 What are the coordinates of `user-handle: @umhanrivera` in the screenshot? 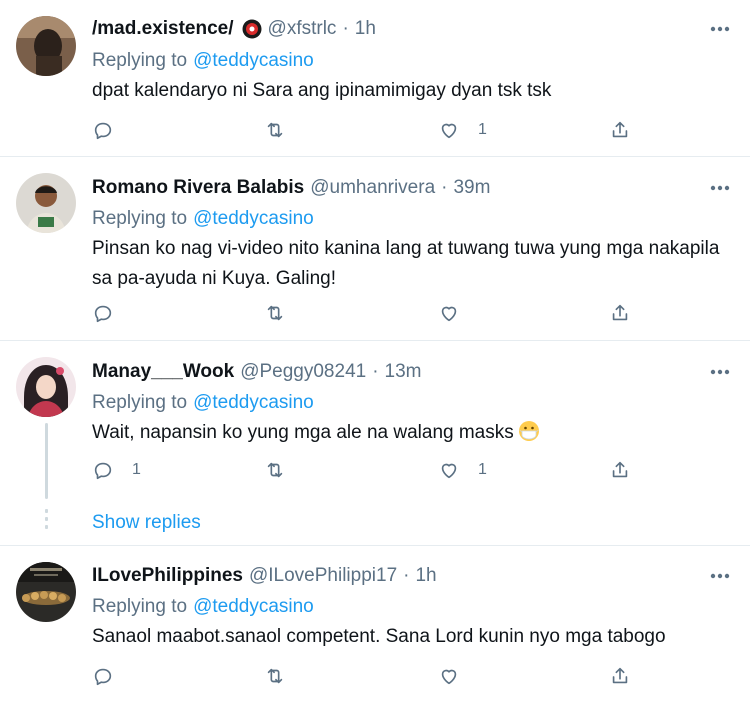 It's located at (372, 188).